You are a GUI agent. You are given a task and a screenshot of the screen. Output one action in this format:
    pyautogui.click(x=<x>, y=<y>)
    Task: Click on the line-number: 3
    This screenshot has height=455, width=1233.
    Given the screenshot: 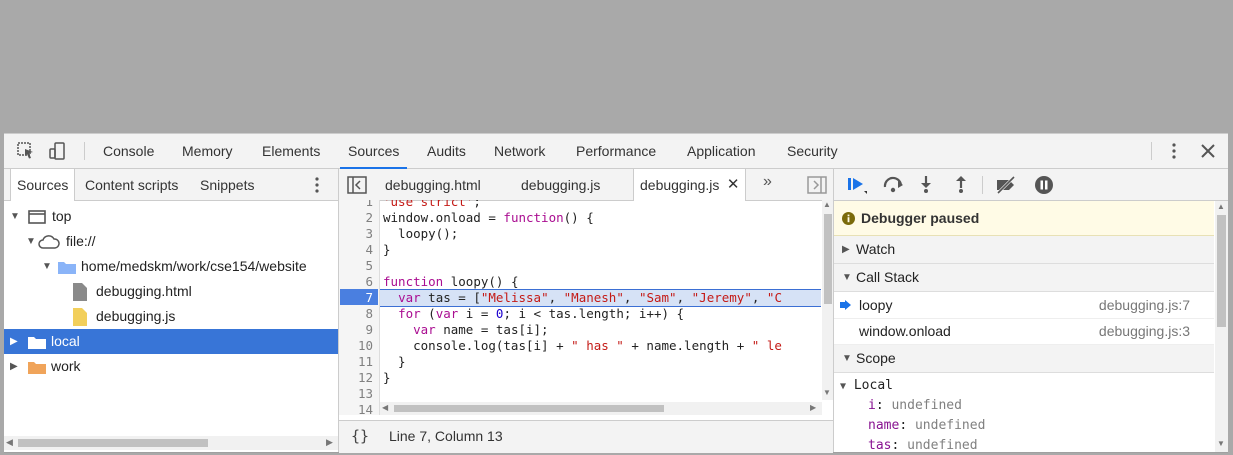 What is the action you would take?
    pyautogui.click(x=358, y=234)
    